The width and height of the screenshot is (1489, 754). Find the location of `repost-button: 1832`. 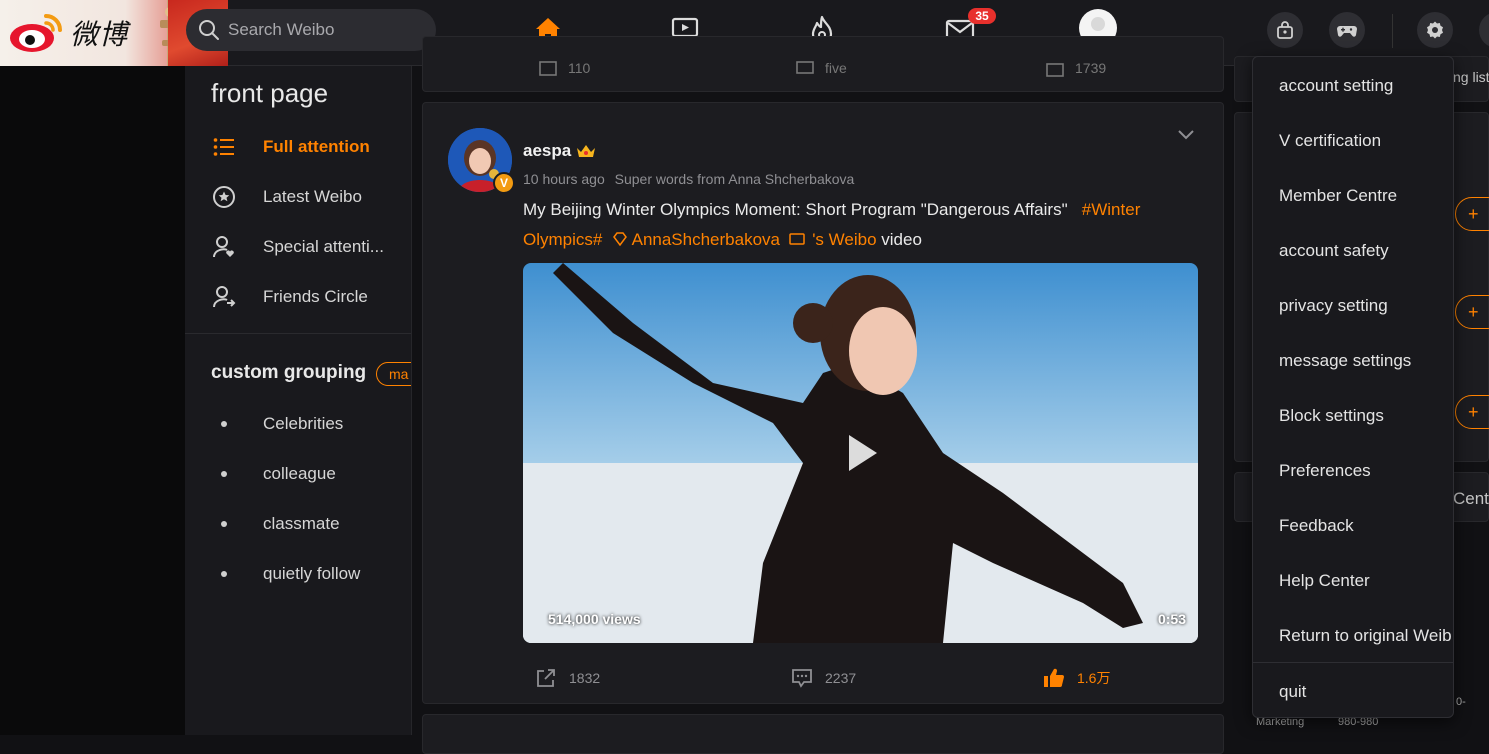

repost-button: 1832 is located at coordinates (567, 678).